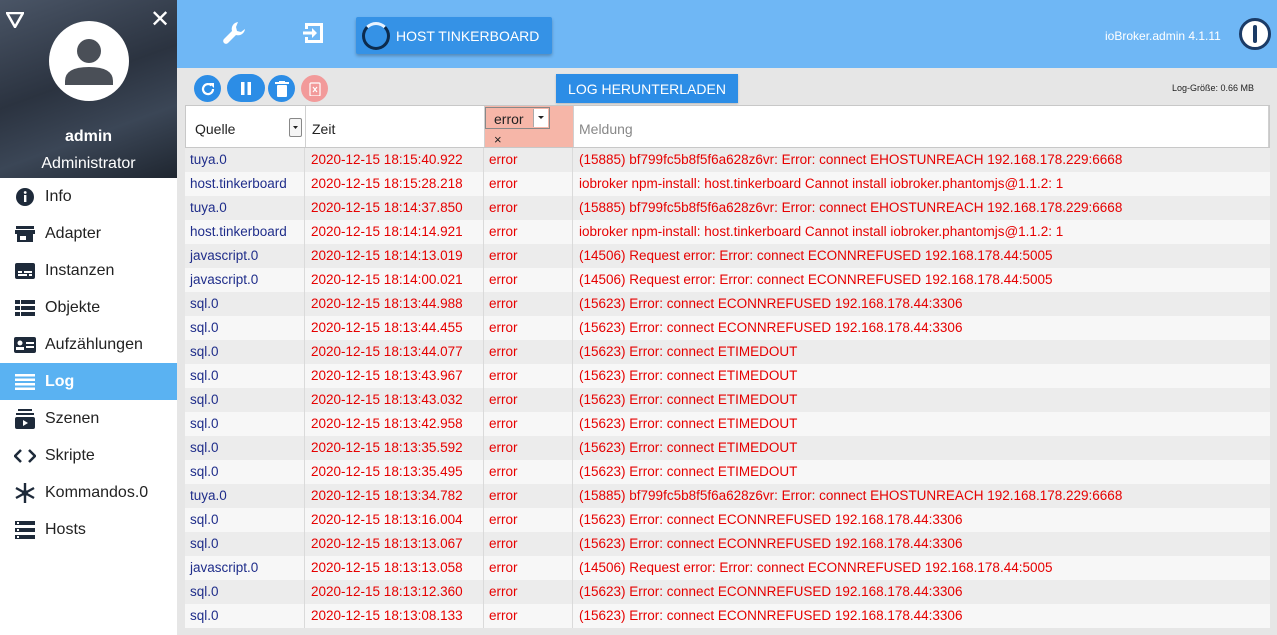  Describe the element at coordinates (245, 184) in the screenshot. I see `log-source: host.tinkerboard` at that location.